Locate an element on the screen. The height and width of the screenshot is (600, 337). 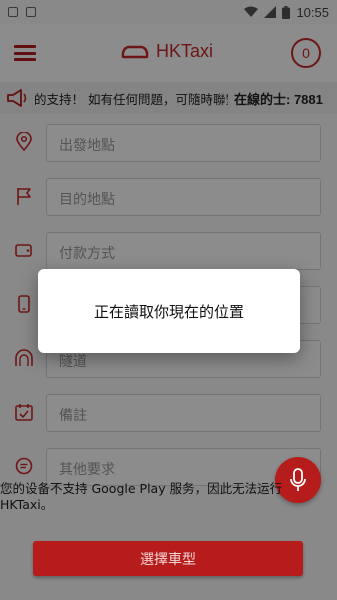
location-loading-dialog: 正在讀取你現在的位置 is located at coordinates (169, 311).